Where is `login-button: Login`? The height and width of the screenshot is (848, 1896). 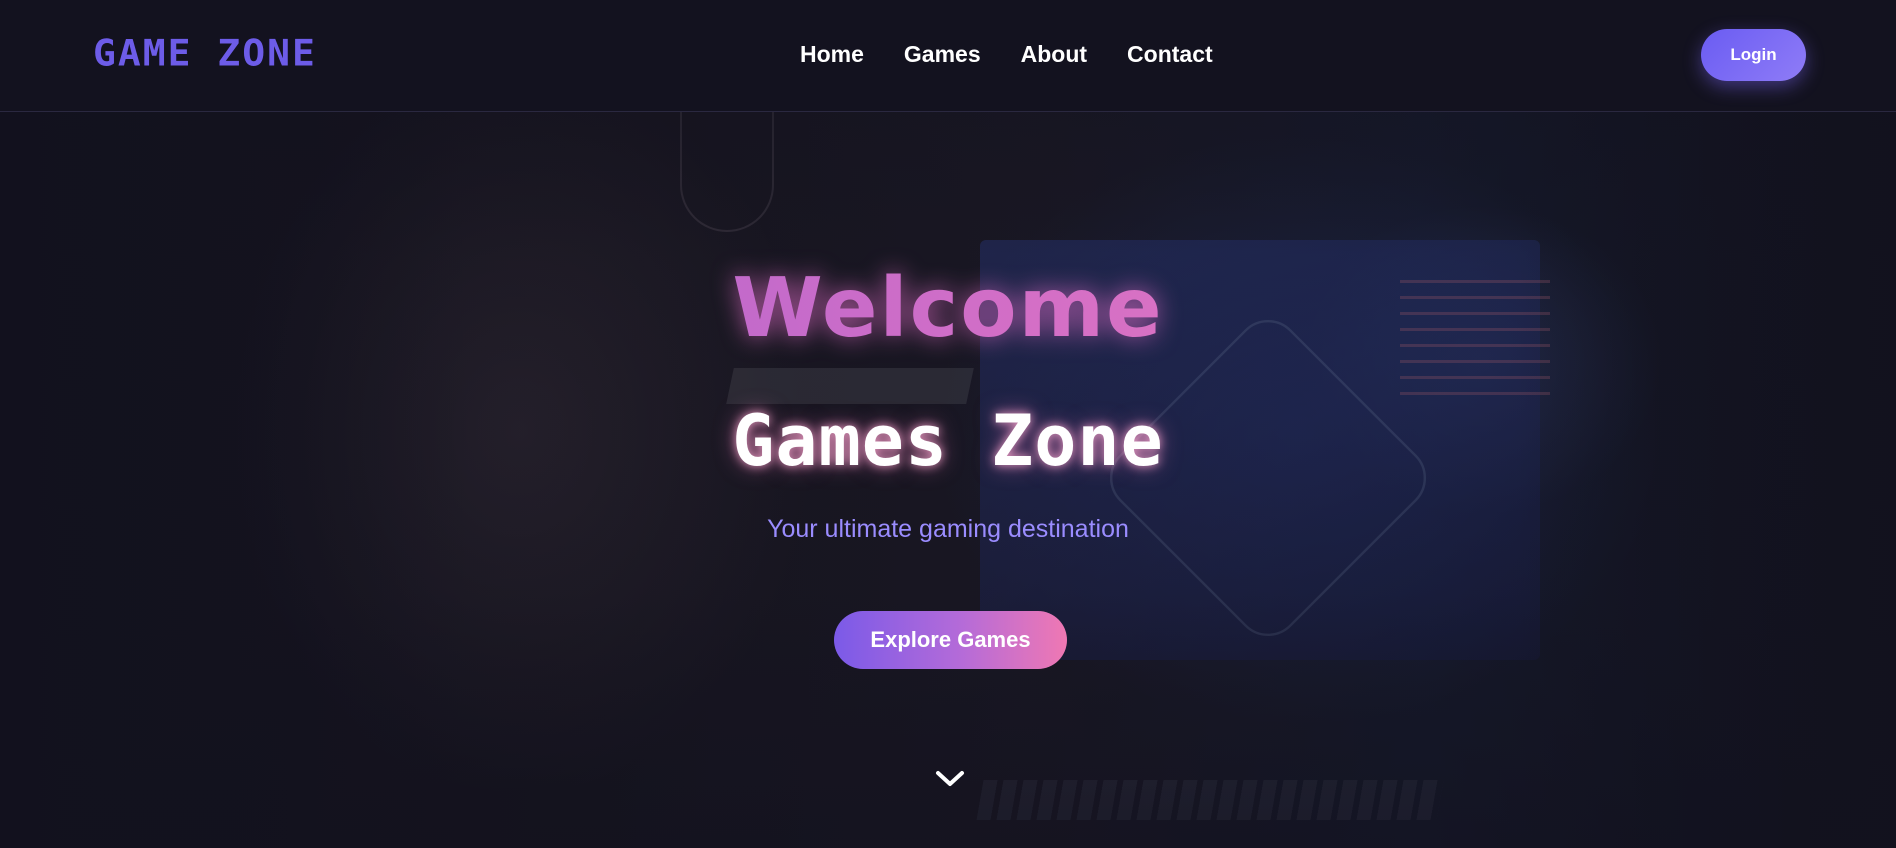
login-button: Login is located at coordinates (1753, 55).